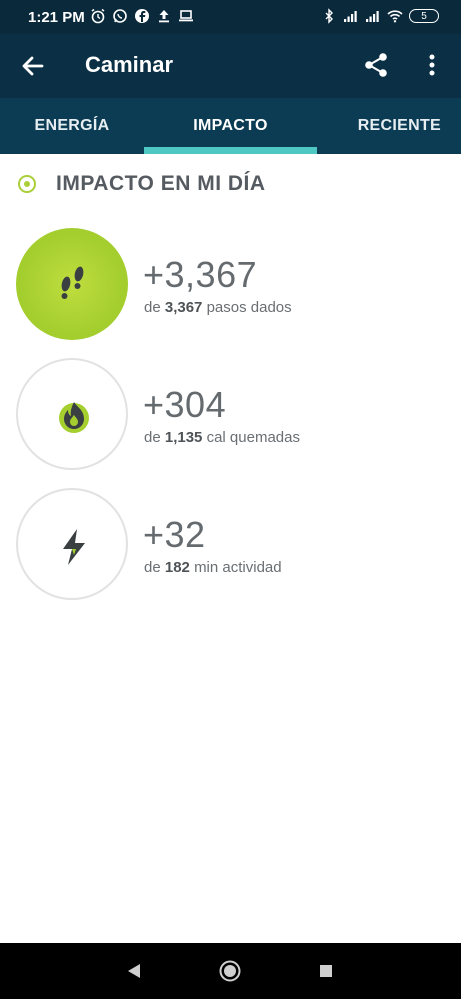 This screenshot has width=461, height=999. I want to click on system-nav-bar, so click(230, 971).